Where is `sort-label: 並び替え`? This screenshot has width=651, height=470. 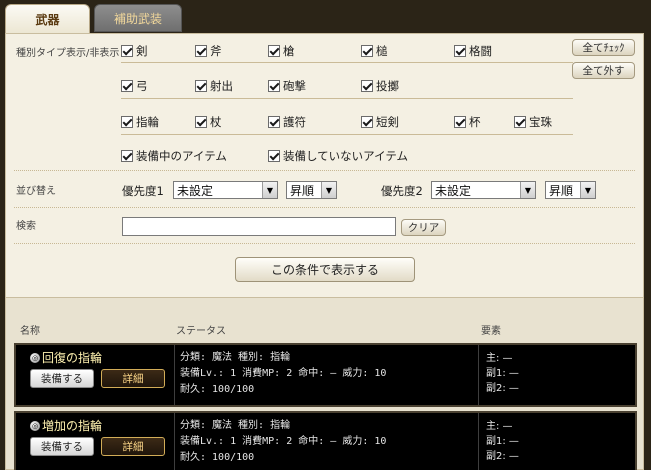 sort-label: 並び替え is located at coordinates (36, 191).